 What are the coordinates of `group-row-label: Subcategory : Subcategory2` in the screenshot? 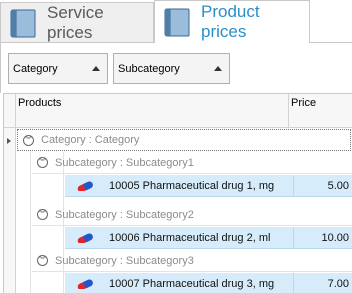 It's located at (124, 214).